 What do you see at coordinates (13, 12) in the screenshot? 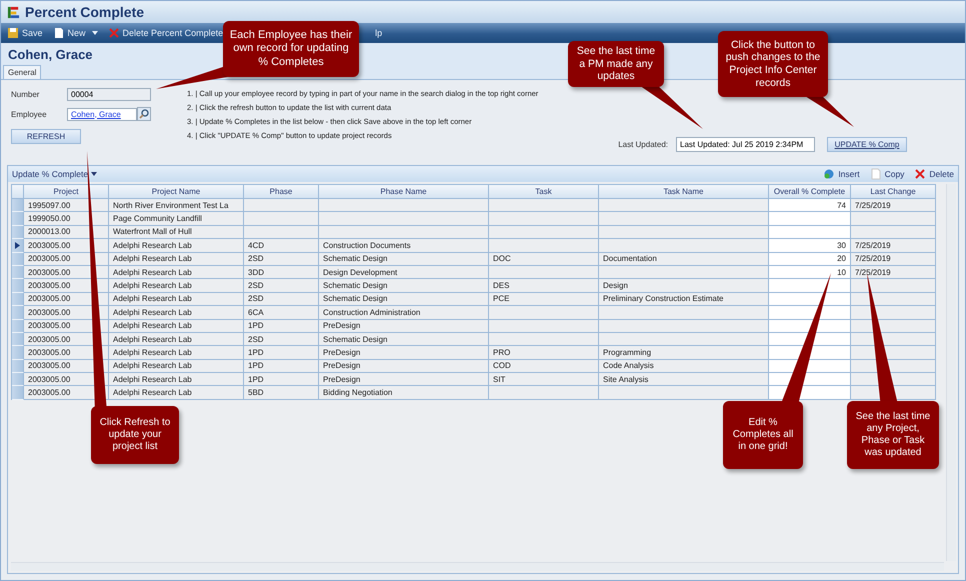
I see `app-icon` at bounding box center [13, 12].